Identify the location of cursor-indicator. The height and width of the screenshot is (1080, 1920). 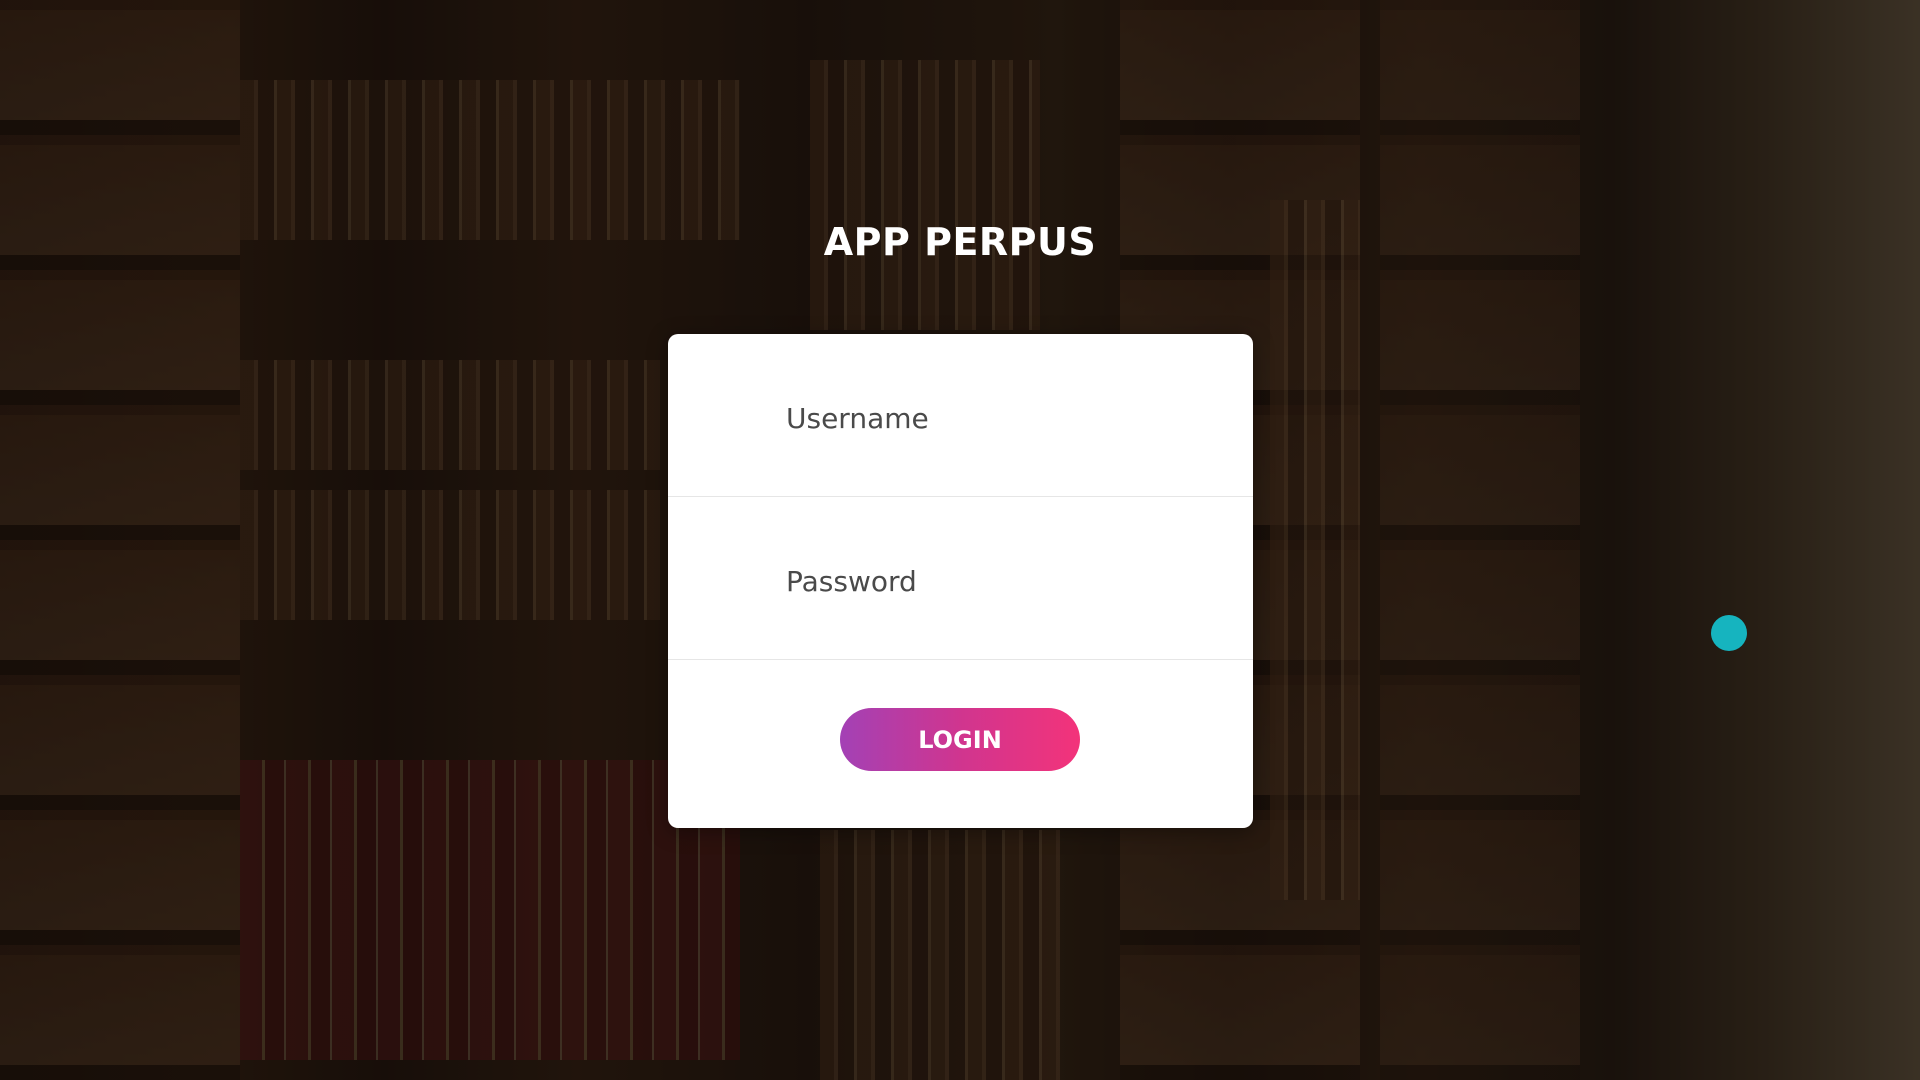
(1729, 633).